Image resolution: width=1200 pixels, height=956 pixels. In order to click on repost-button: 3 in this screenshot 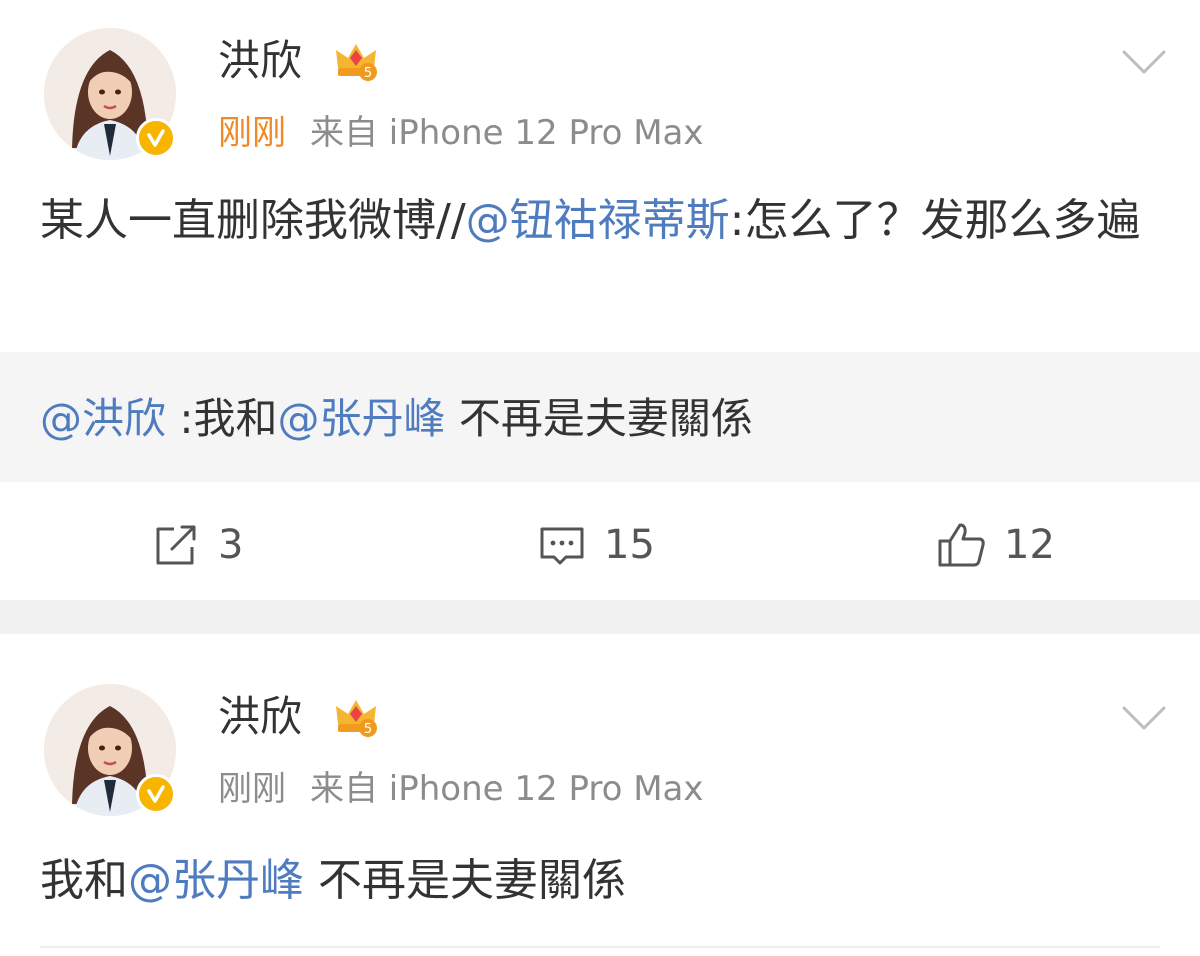, I will do `click(196, 545)`.